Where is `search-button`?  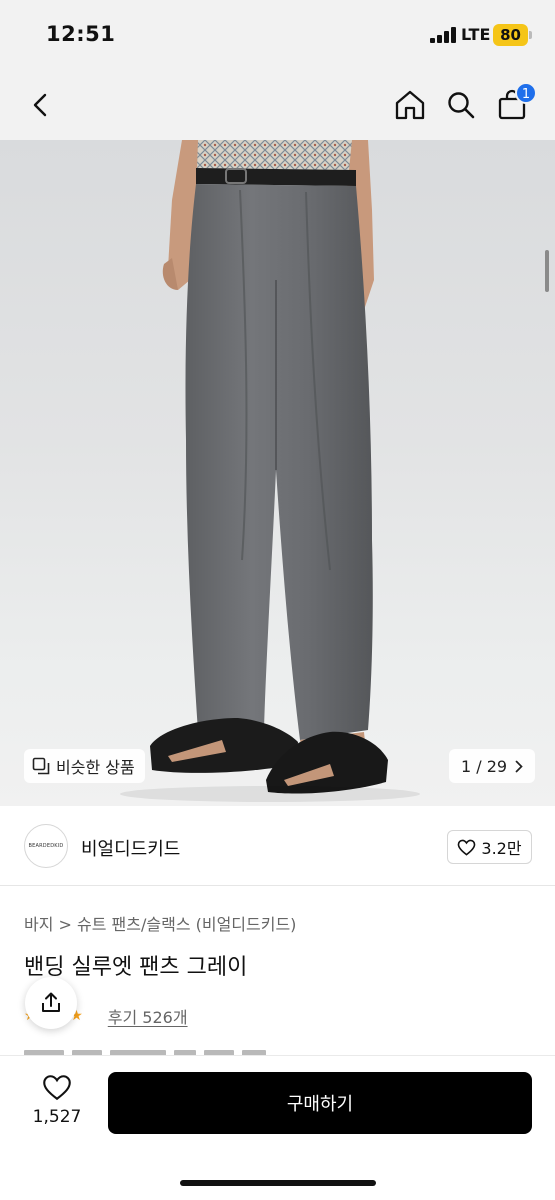
search-button is located at coordinates (461, 105).